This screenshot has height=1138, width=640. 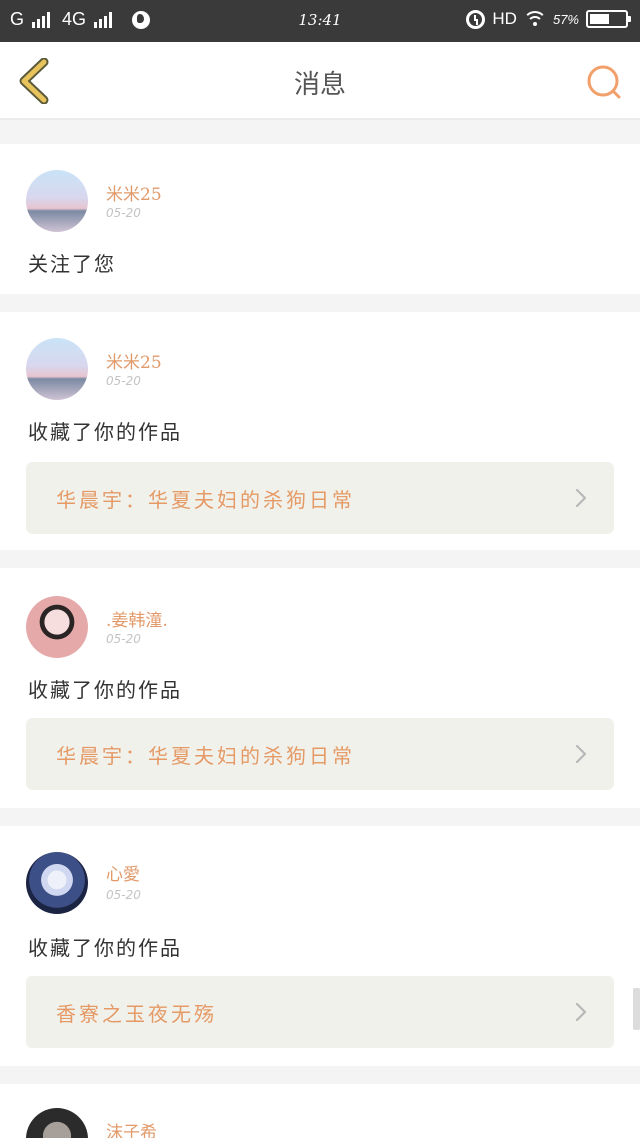 What do you see at coordinates (534, 19) in the screenshot?
I see `wifi-icon` at bounding box center [534, 19].